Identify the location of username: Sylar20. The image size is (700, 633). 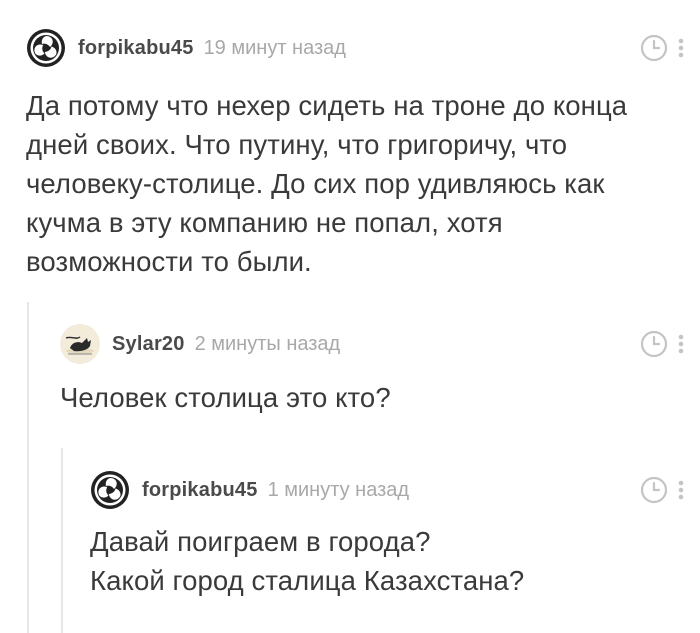
(148, 344).